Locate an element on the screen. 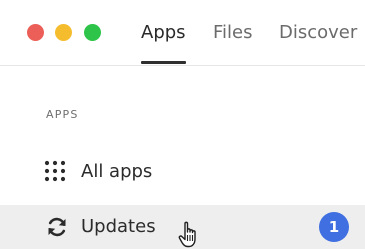 This screenshot has height=249, width=365. active-tab-indicator is located at coordinates (163, 62).